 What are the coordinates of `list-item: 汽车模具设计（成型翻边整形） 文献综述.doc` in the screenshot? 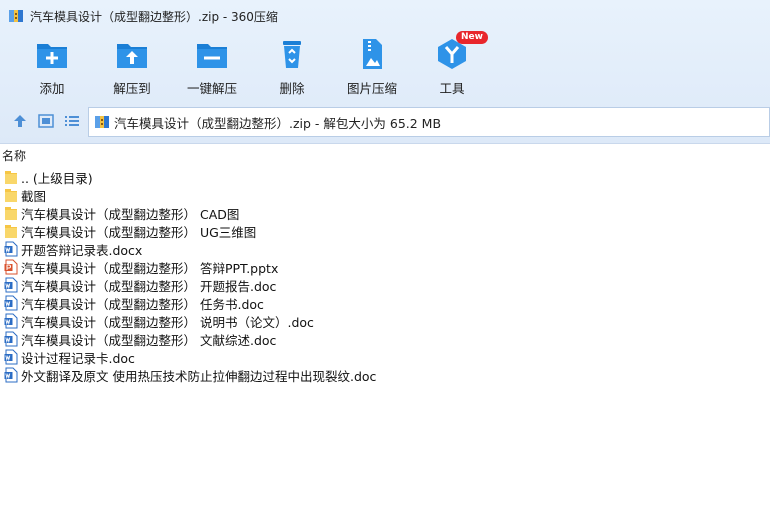 It's located at (385, 339).